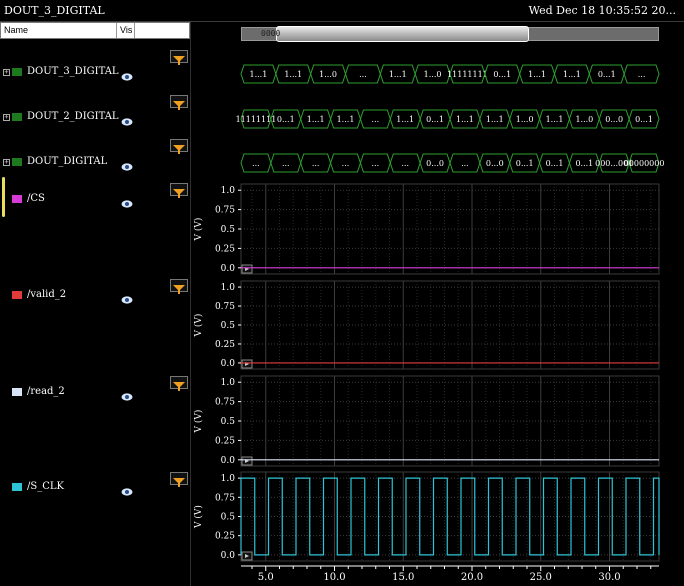  What do you see at coordinates (59, 30) in the screenshot?
I see `name-column-header: Name` at bounding box center [59, 30].